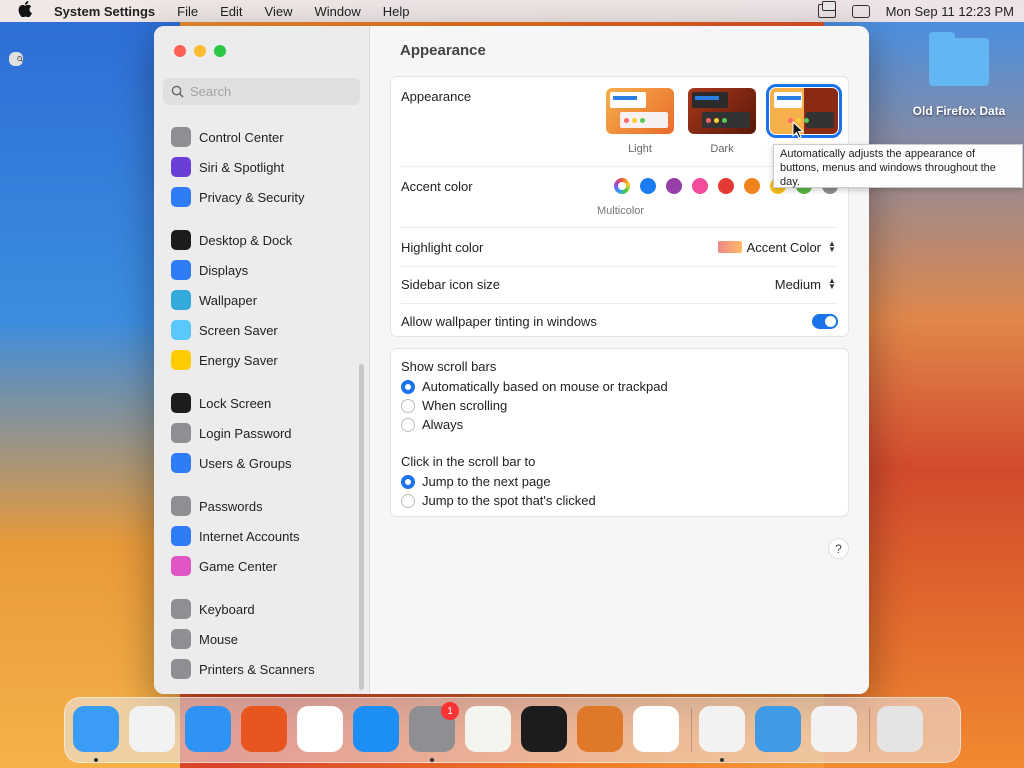  Describe the element at coordinates (454, 405) in the screenshot. I see `scrollbars-option: When scrolling` at that location.